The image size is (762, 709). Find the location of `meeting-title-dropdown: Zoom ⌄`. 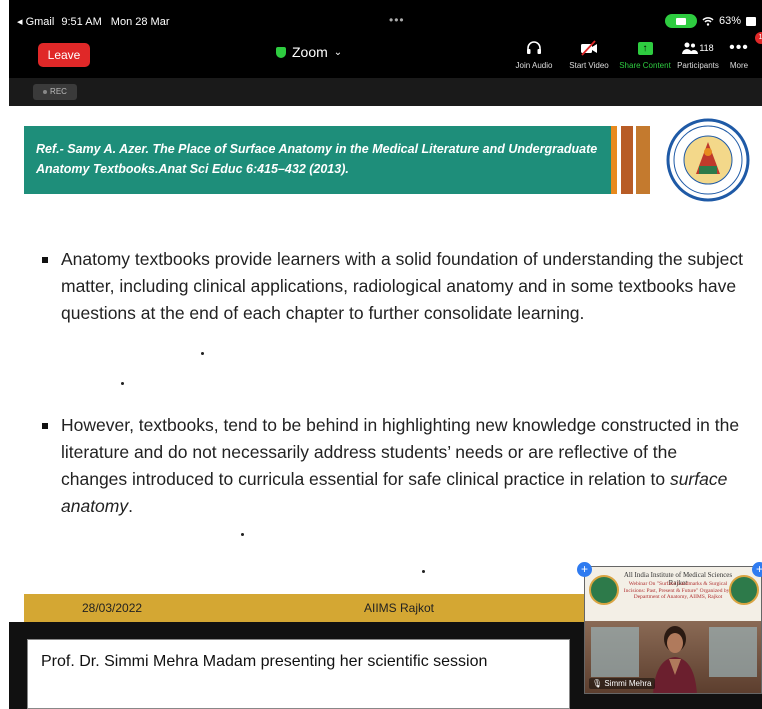

meeting-title-dropdown: Zoom ⌄ is located at coordinates (309, 52).